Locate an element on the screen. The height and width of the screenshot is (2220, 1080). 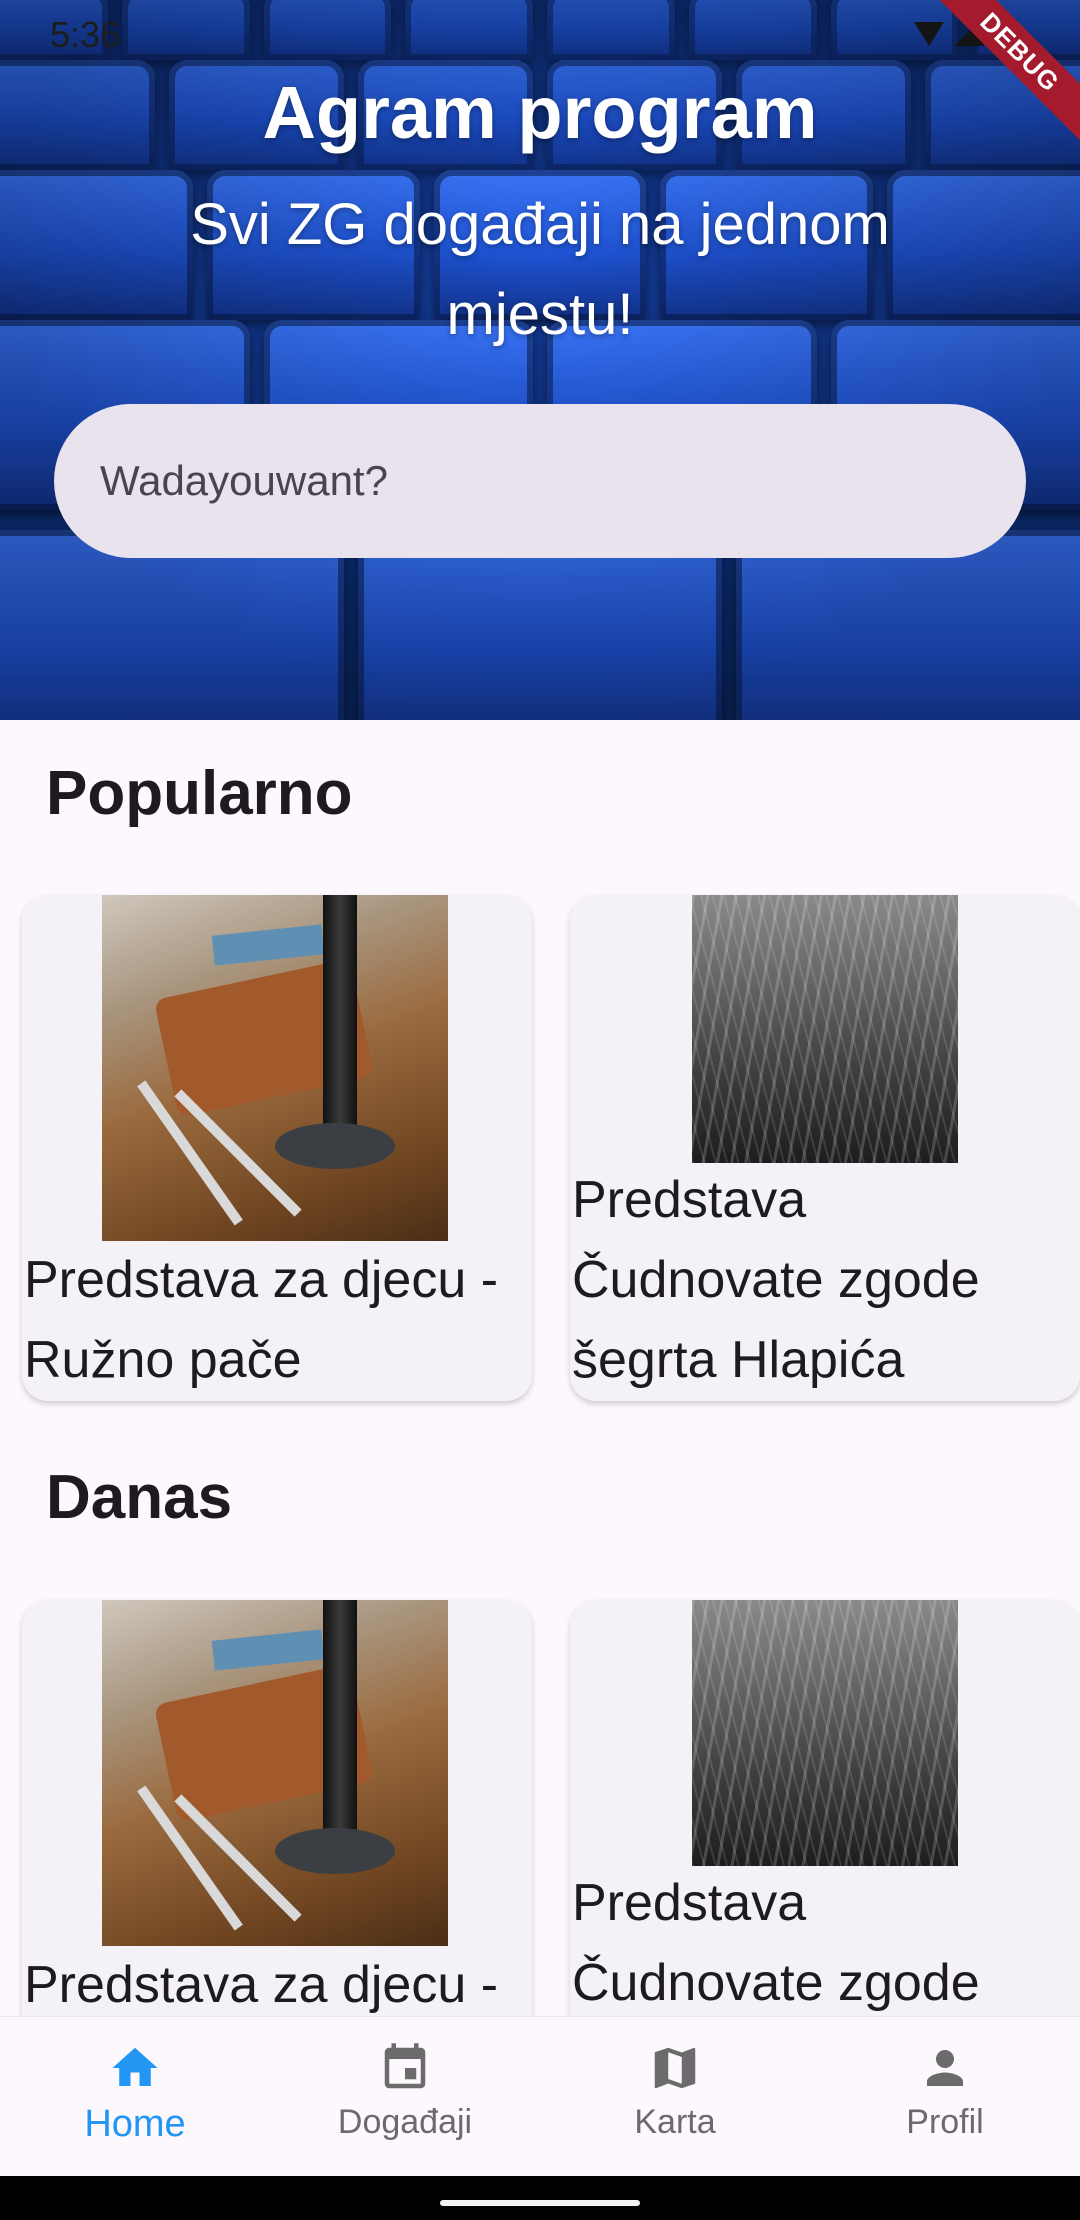
event-title: Predstava za djecu - is located at coordinates (261, 1985).